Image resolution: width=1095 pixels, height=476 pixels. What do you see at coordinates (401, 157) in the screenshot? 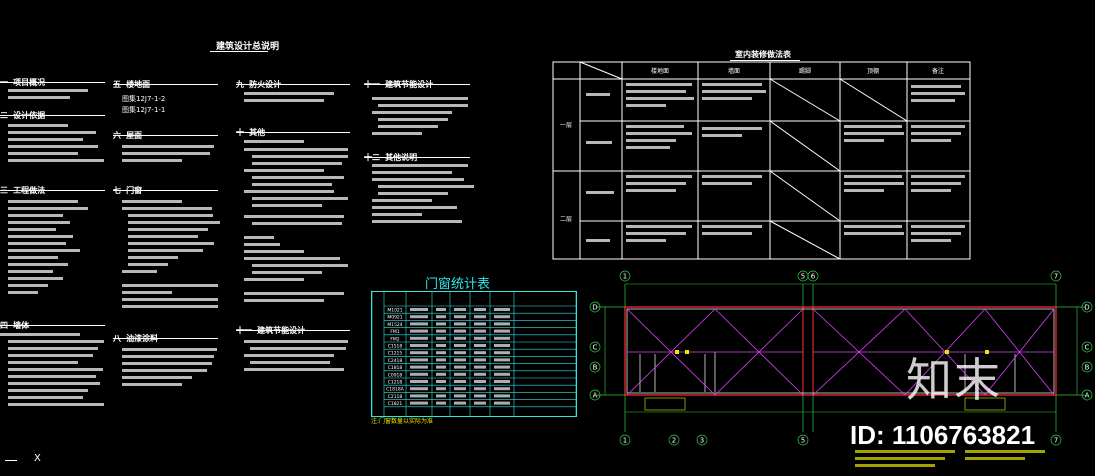
I see `section-heading: 其他说明` at bounding box center [401, 157].